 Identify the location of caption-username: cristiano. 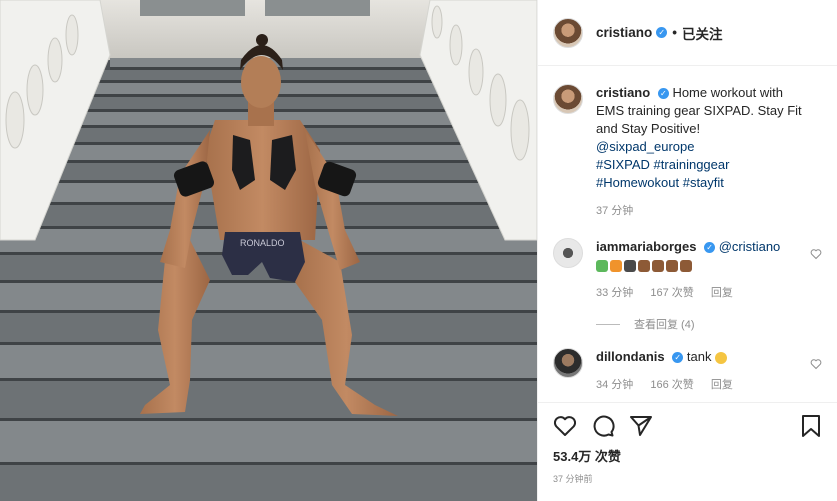
(623, 92).